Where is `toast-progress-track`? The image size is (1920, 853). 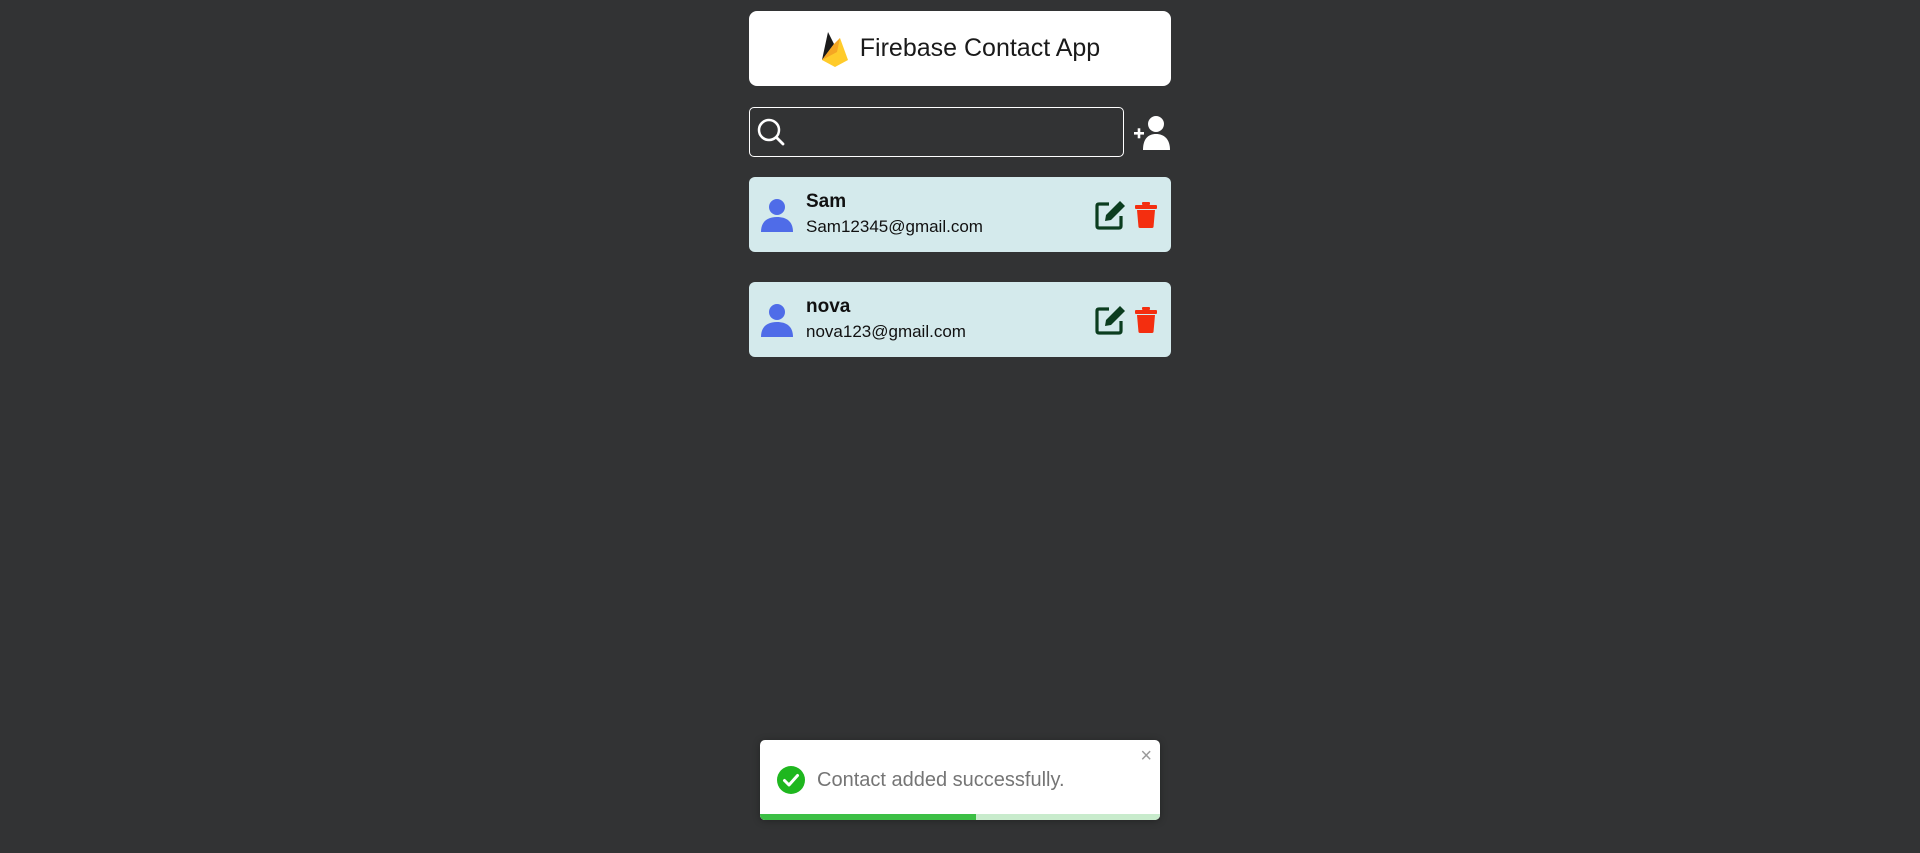 toast-progress-track is located at coordinates (960, 817).